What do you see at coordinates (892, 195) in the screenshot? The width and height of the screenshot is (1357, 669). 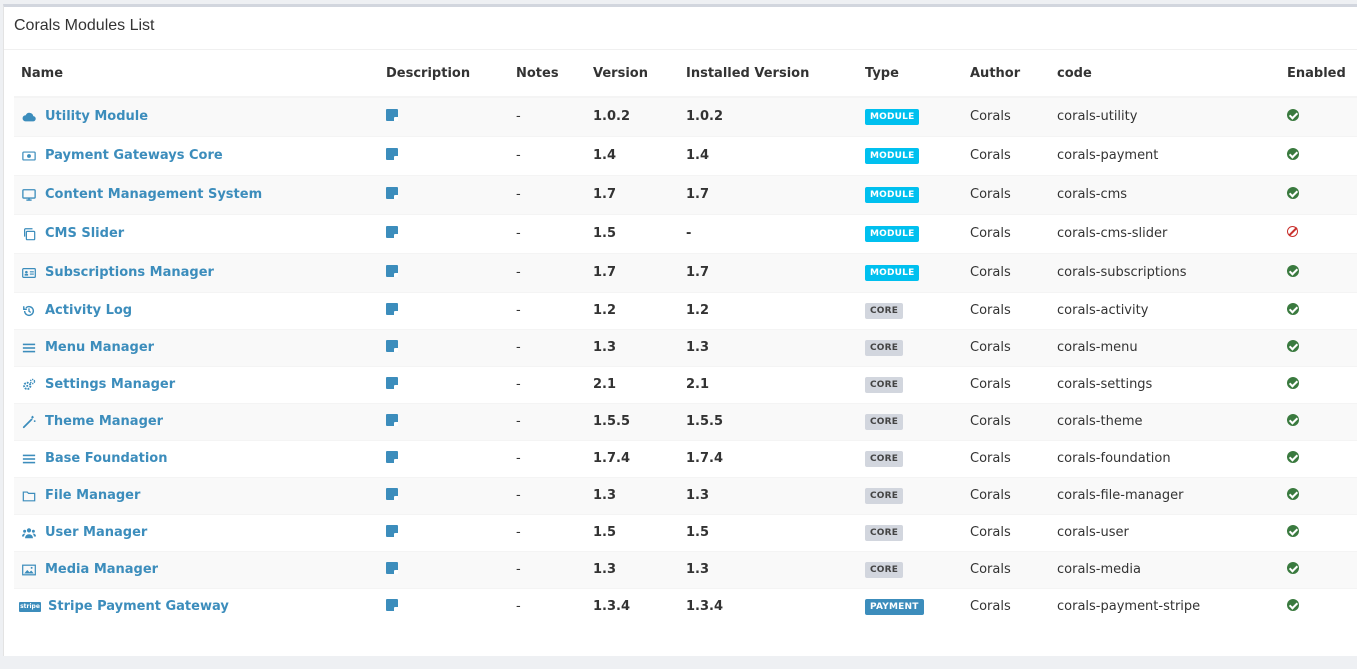 I see `type-badge: MODULE` at bounding box center [892, 195].